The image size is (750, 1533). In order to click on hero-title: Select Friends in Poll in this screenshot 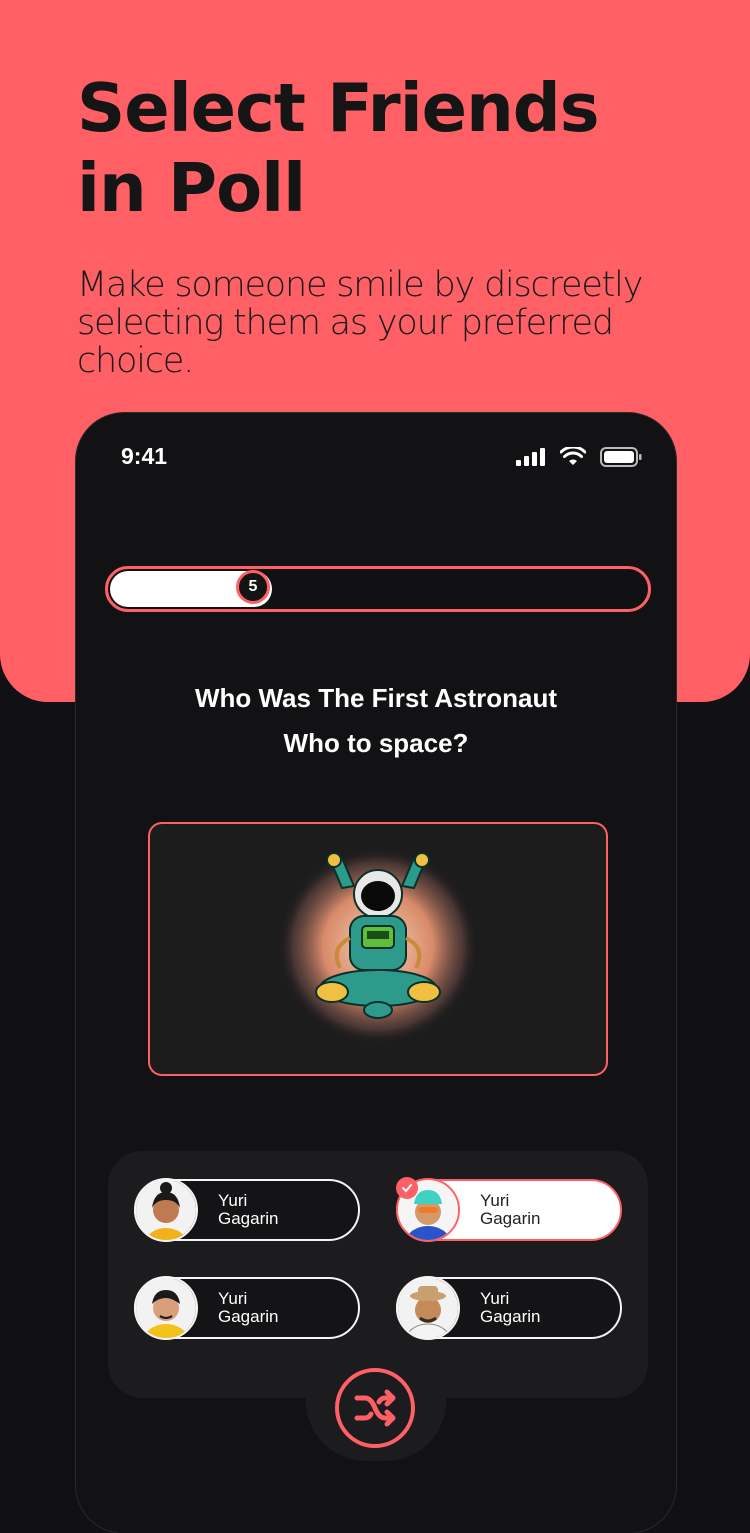, I will do `click(387, 148)`.